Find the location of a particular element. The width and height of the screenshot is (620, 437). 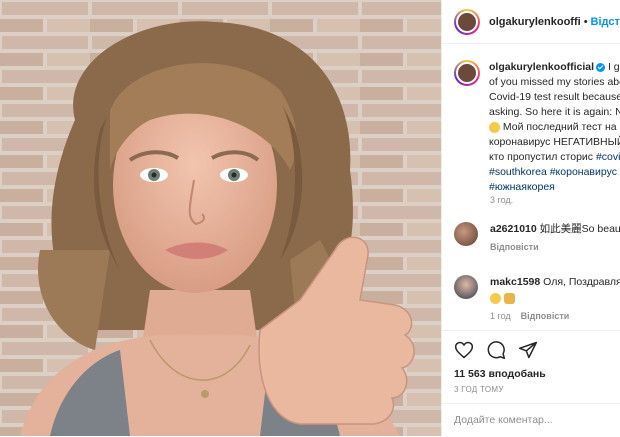

post-timestamp: 3 ГОД ТОМУ is located at coordinates (479, 389).